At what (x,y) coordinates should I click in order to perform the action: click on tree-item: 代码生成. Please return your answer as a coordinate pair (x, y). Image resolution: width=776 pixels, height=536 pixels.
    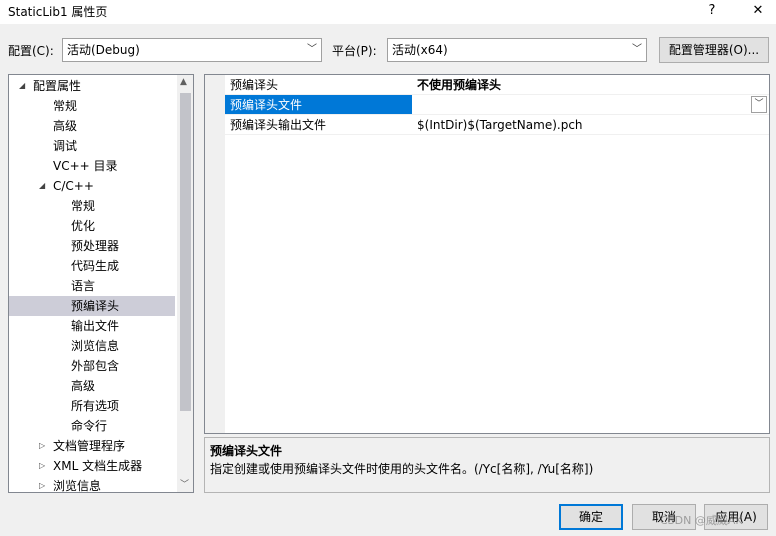
    Looking at the image, I should click on (92, 266).